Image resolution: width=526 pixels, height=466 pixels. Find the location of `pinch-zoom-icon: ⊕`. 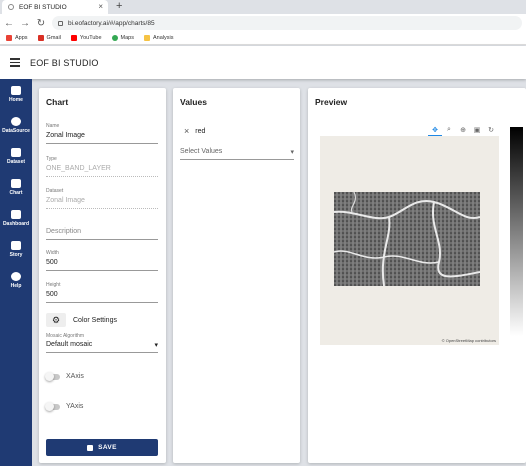

pinch-zoom-icon: ⊕ is located at coordinates (463, 130).